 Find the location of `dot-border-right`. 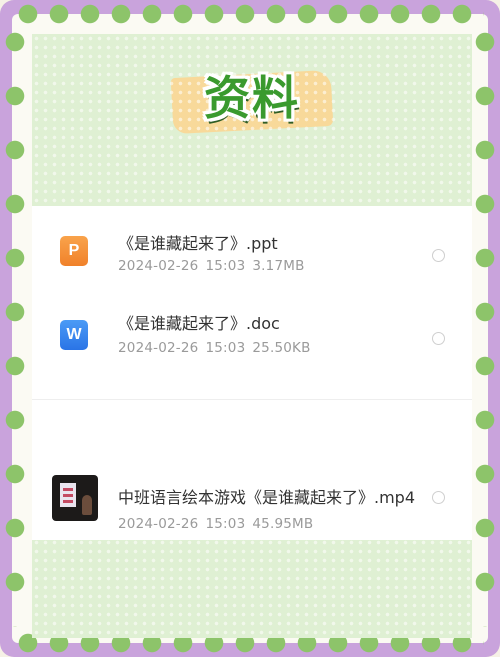

dot-border-right is located at coordinates (485, 328).